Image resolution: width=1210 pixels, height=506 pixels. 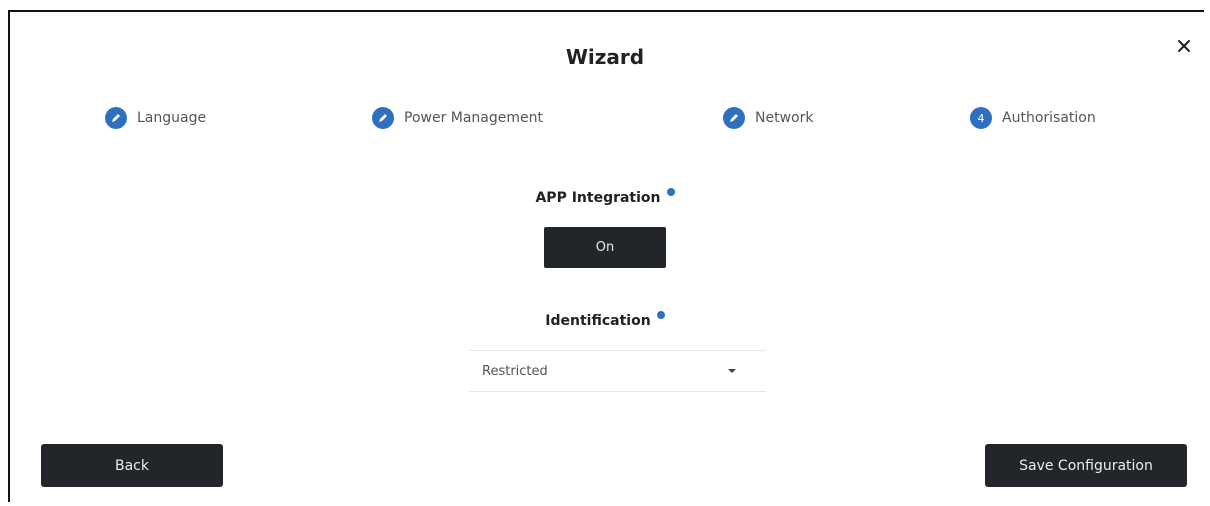 What do you see at coordinates (617, 371) in the screenshot?
I see `identification-select: Restricted` at bounding box center [617, 371].